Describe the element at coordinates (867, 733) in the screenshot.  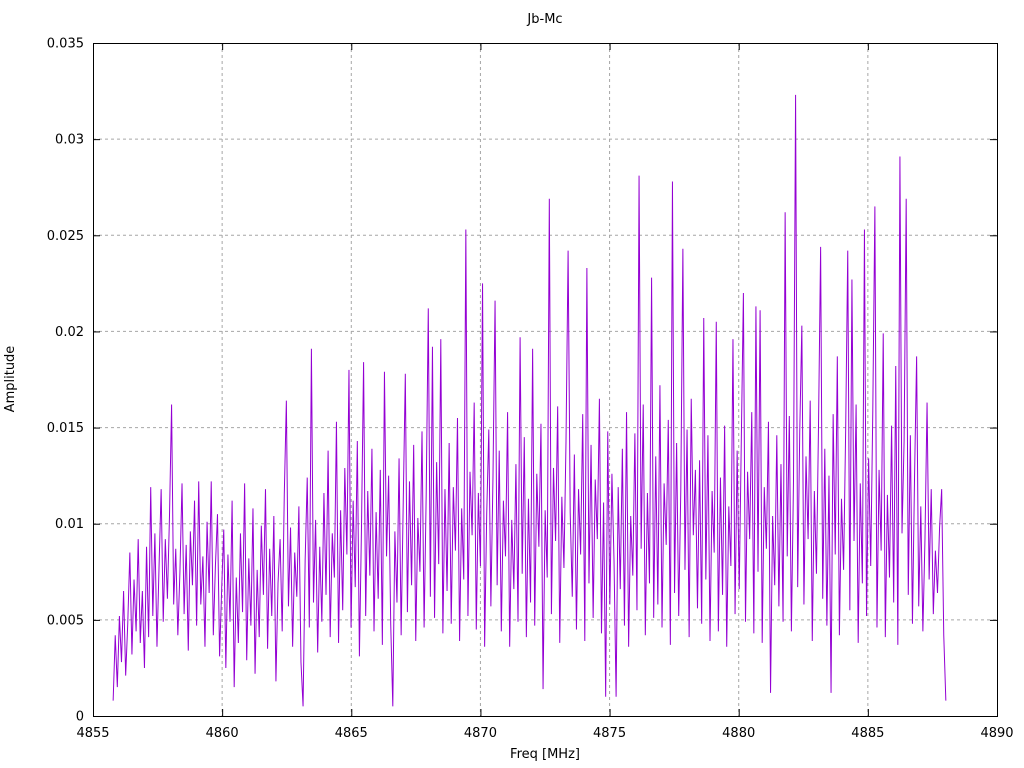
I see `x-tick-label: 4885` at that location.